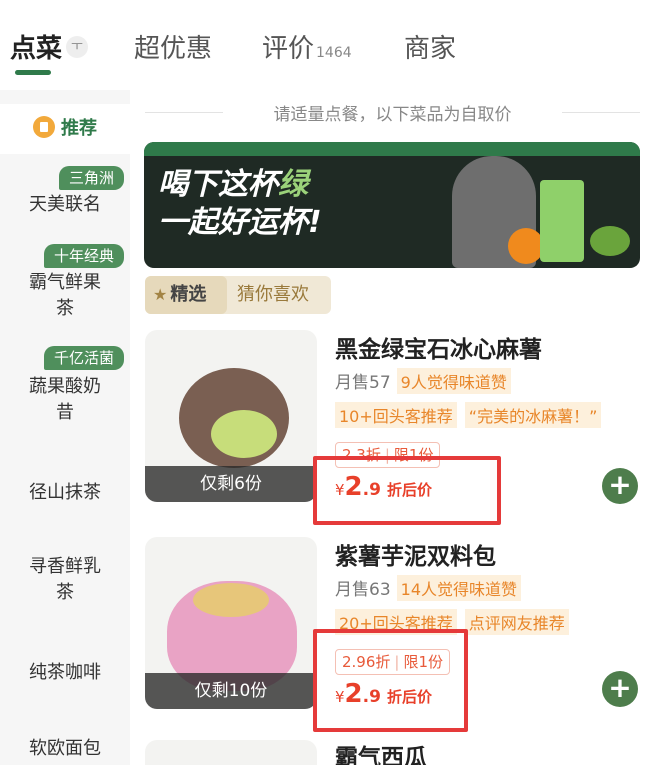 The image size is (653, 765). What do you see at coordinates (33, 72) in the screenshot?
I see `active-tab-indicator` at bounding box center [33, 72].